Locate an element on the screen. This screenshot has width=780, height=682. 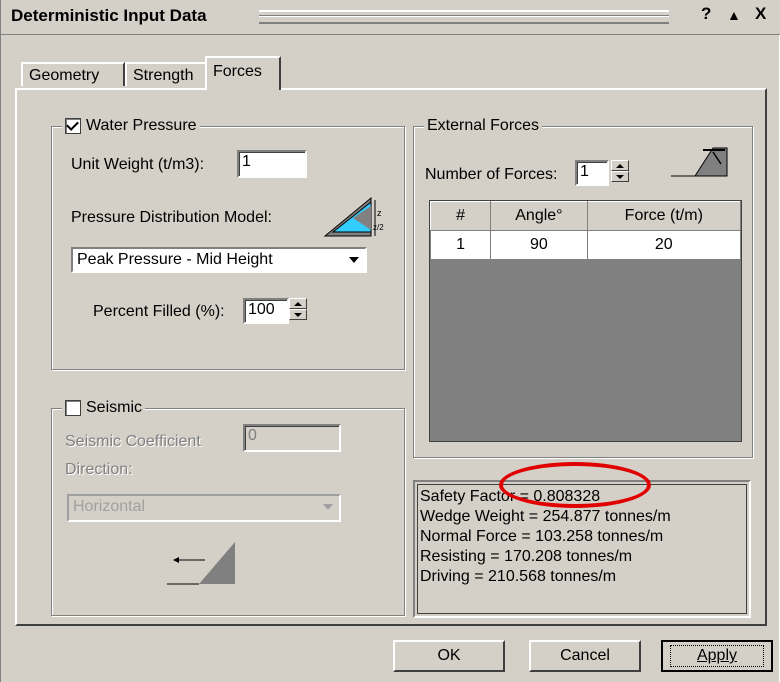
tab-forces: Forces is located at coordinates (243, 73).